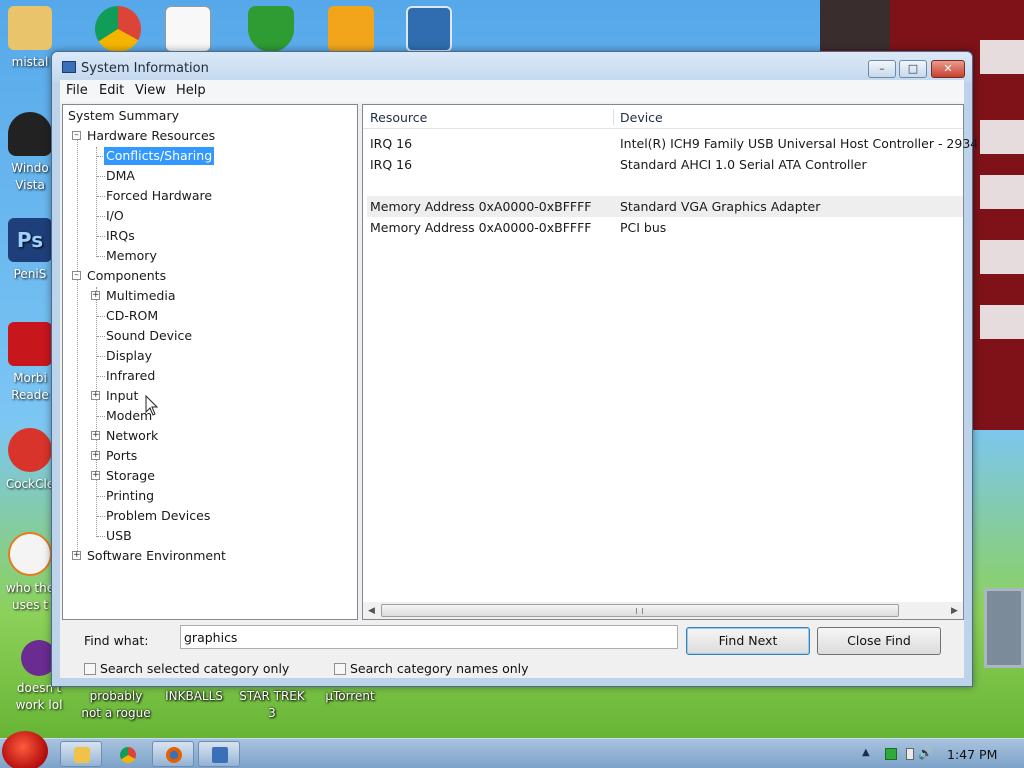  Describe the element at coordinates (191, 90) in the screenshot. I see `menu-help: Help` at that location.